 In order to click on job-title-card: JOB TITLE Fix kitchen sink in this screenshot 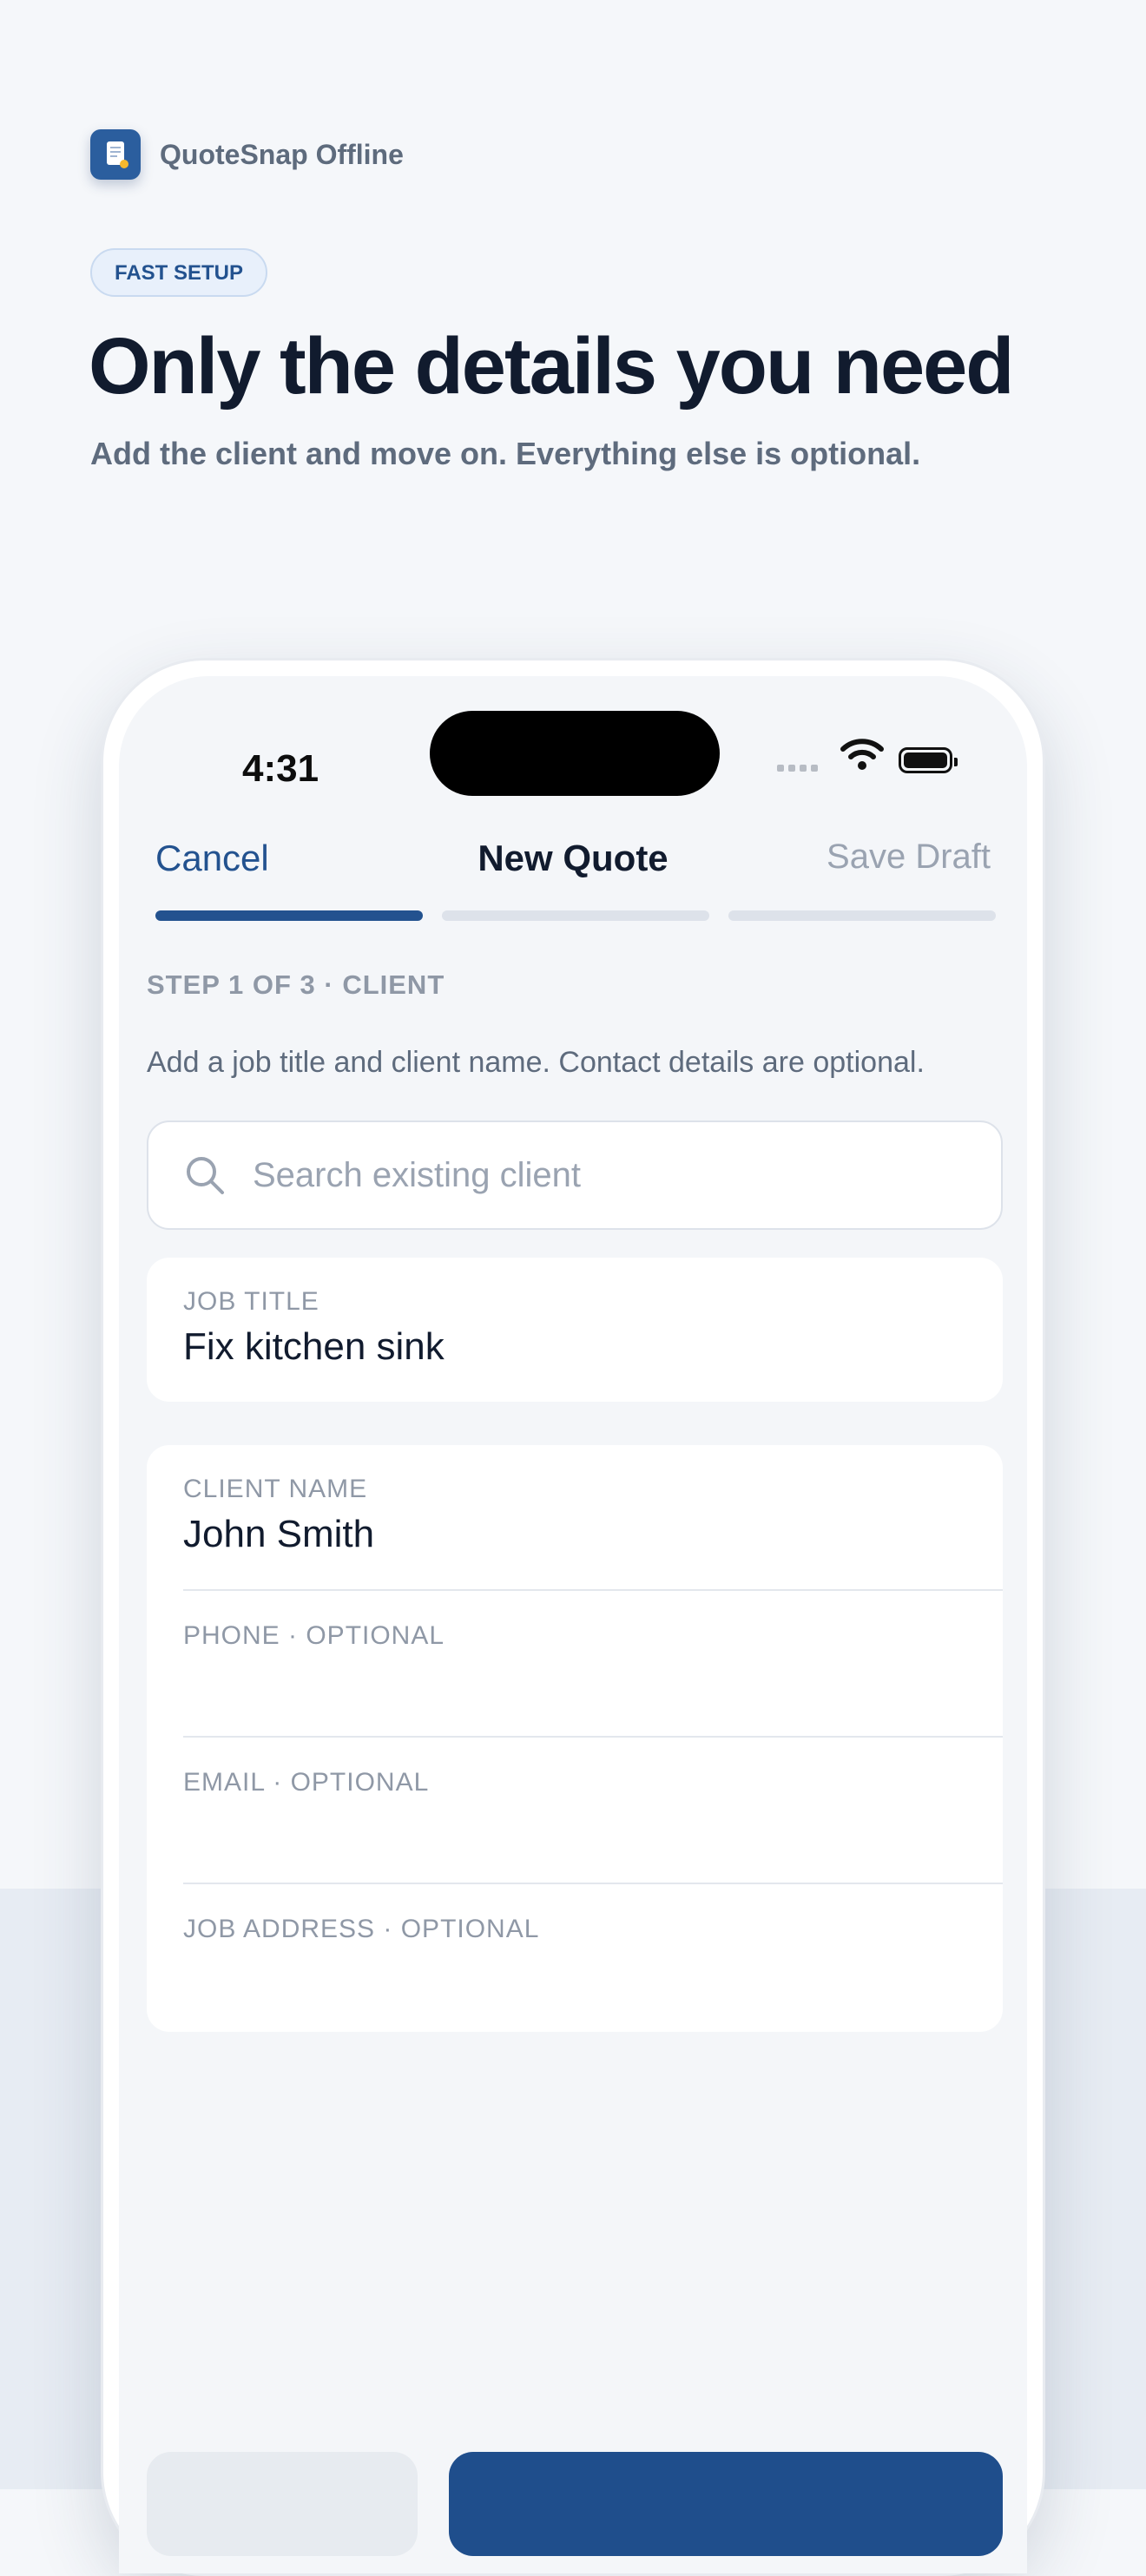, I will do `click(575, 1330)`.